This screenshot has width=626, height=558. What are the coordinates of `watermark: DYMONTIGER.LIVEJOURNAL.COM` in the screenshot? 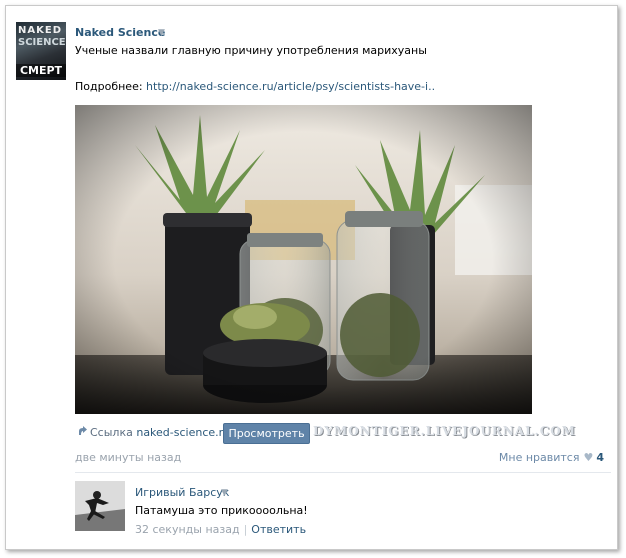 It's located at (445, 431).